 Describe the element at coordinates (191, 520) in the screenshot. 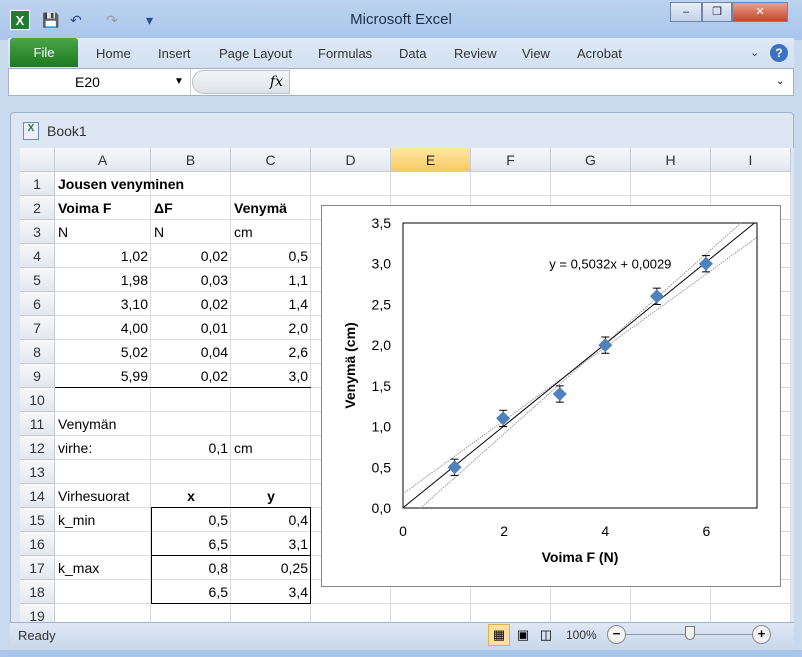

I see `cell-B15: 0,5` at that location.